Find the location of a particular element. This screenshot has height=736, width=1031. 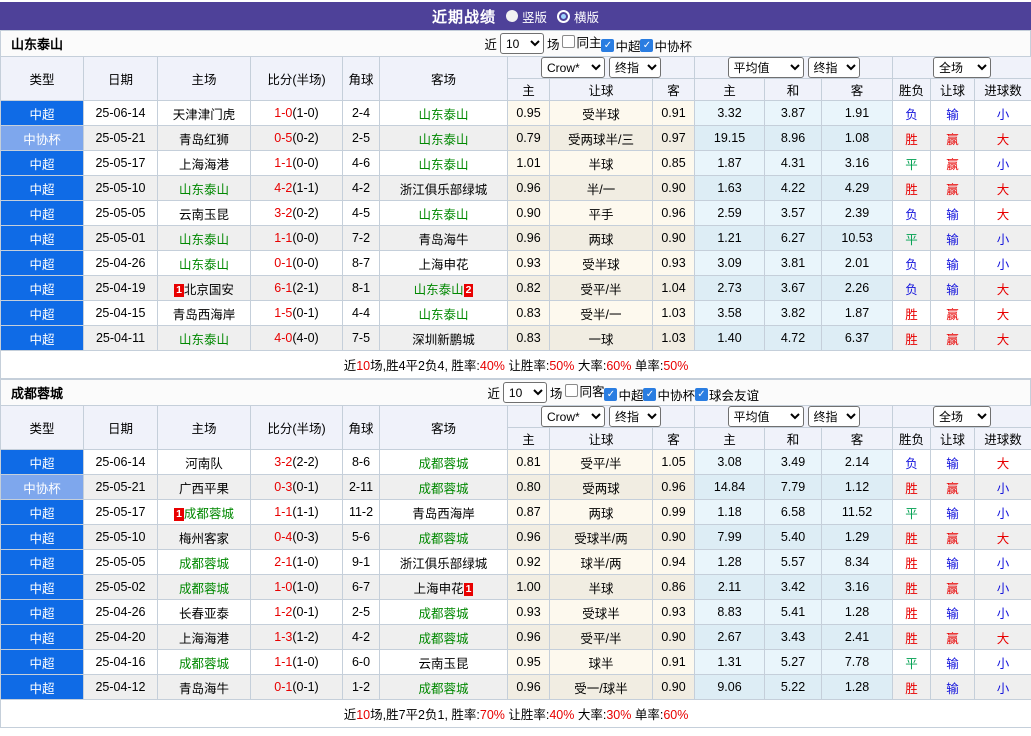

summary-text: 10 is located at coordinates (363, 366).